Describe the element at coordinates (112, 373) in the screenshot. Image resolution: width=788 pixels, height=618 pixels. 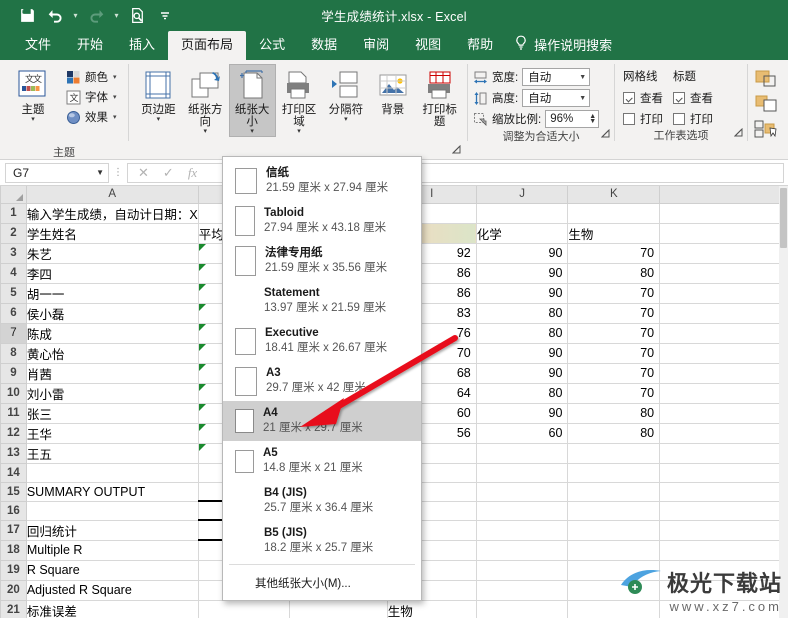
I see `cell-a9: 肖茜` at that location.